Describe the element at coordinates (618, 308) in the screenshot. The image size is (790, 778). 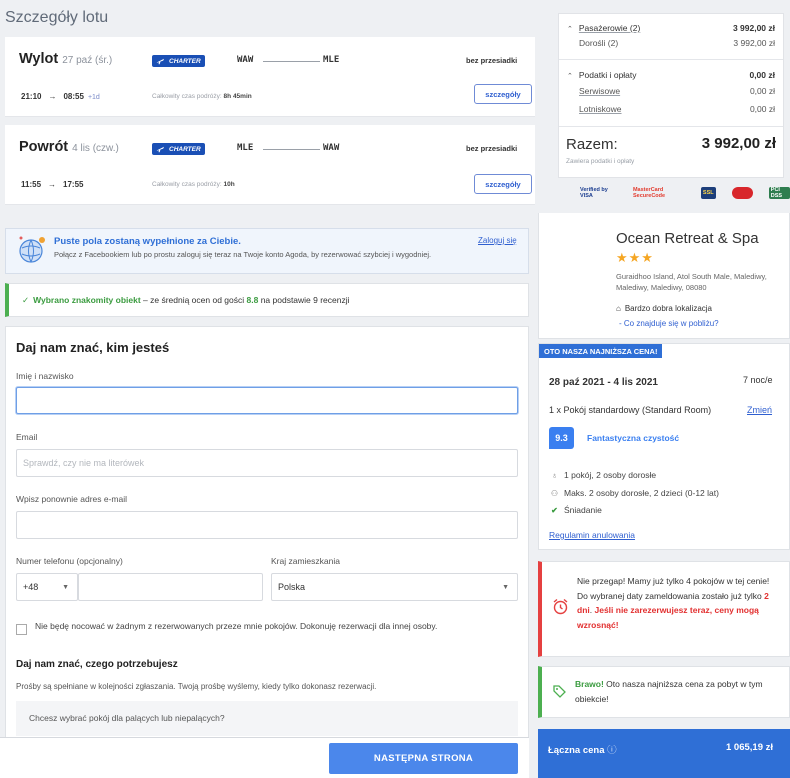
I see `location-icon: ⌂` at that location.